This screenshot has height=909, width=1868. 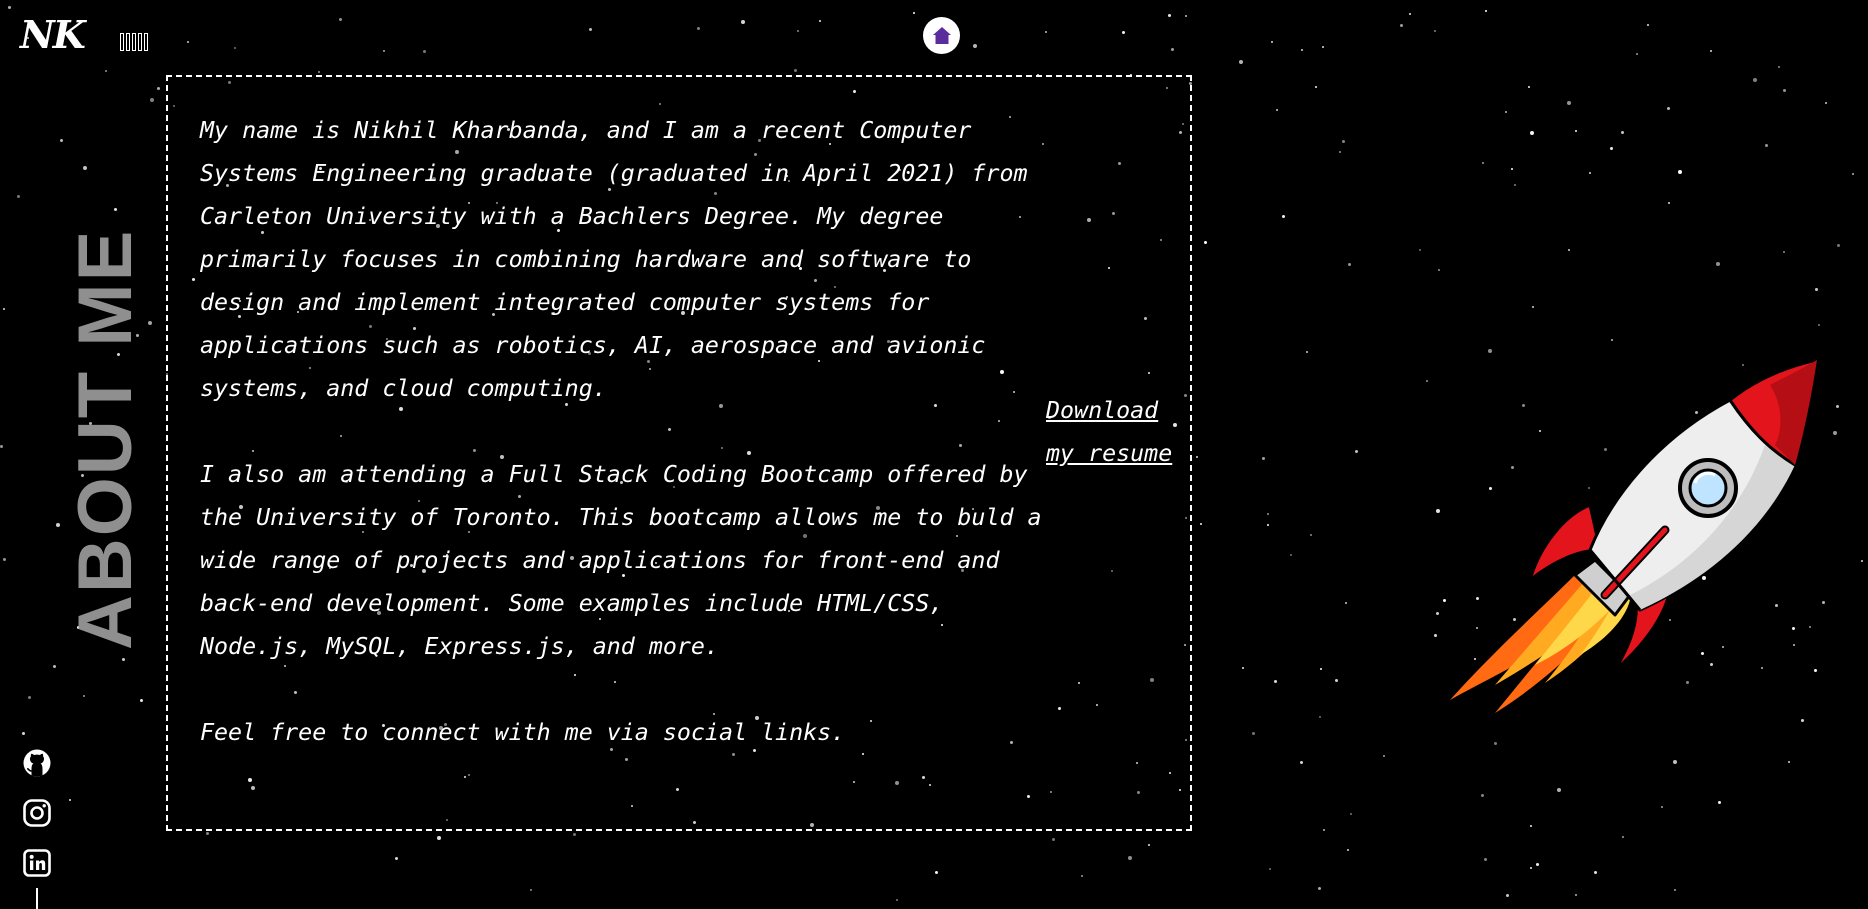 I want to click on download-resume-link: Download my resume, so click(x=1111, y=432).